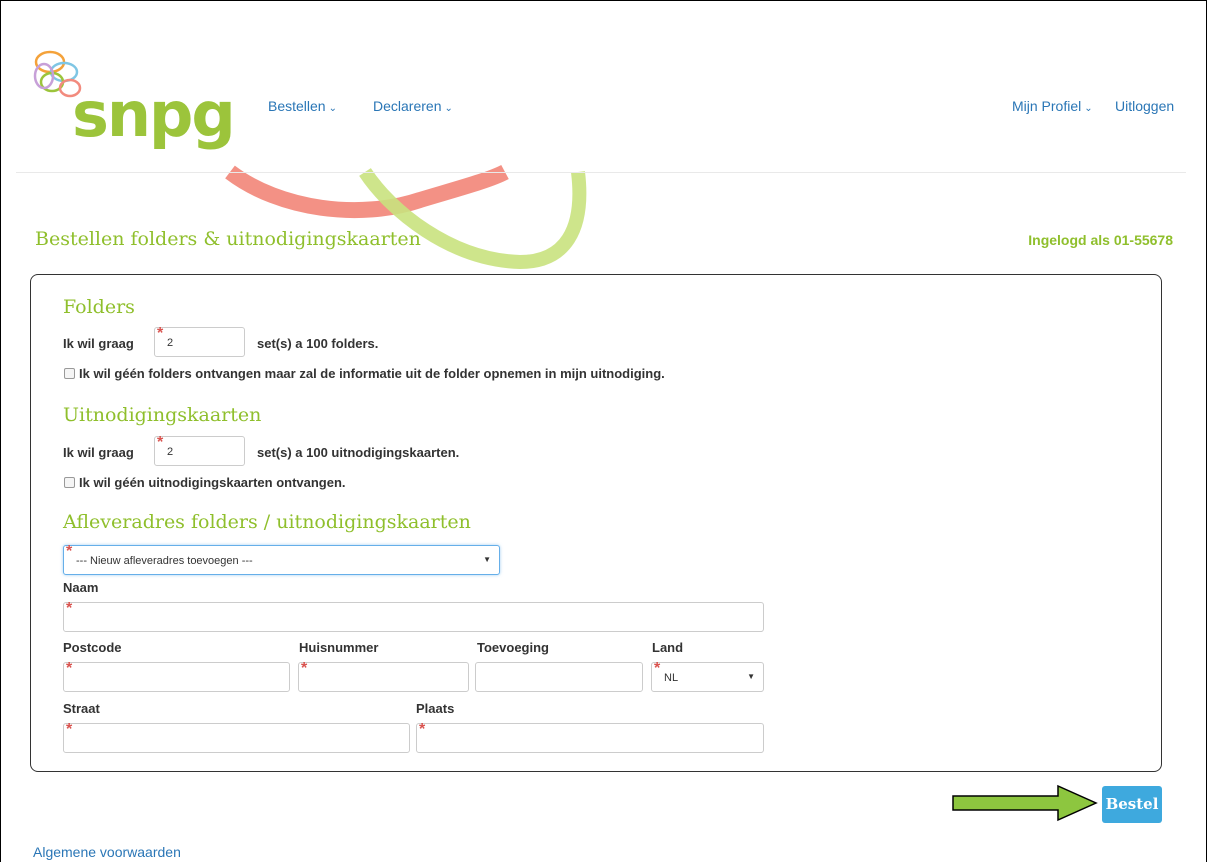 The width and height of the screenshot is (1207, 863). I want to click on straat-label: Straat, so click(81, 708).